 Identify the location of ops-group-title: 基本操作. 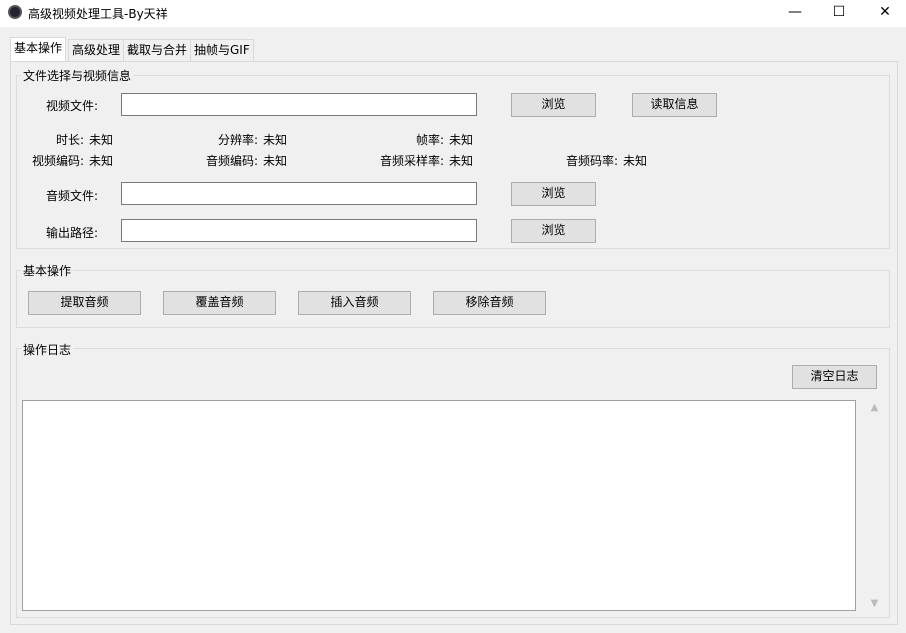
(47, 270).